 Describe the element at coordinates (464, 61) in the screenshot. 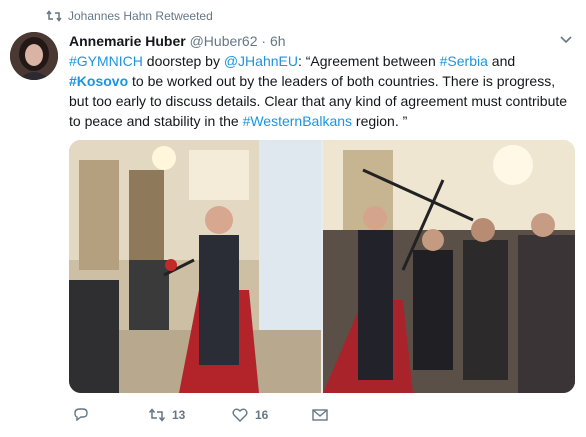

I see `hashtag-serbia: #Serbia` at that location.